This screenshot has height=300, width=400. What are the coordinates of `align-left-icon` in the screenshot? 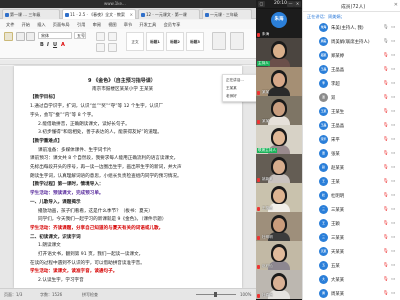 It's located at (100, 47).